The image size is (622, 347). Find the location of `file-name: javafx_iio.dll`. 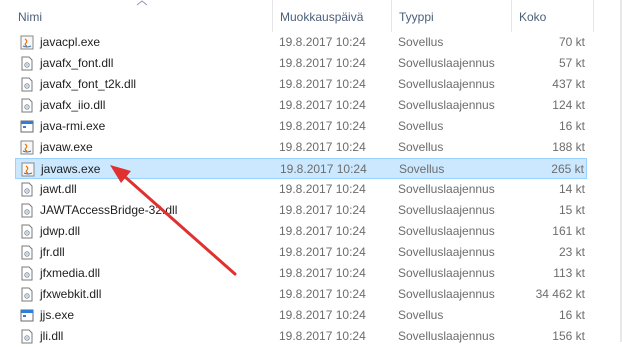

file-name: javafx_iio.dll is located at coordinates (73, 105).